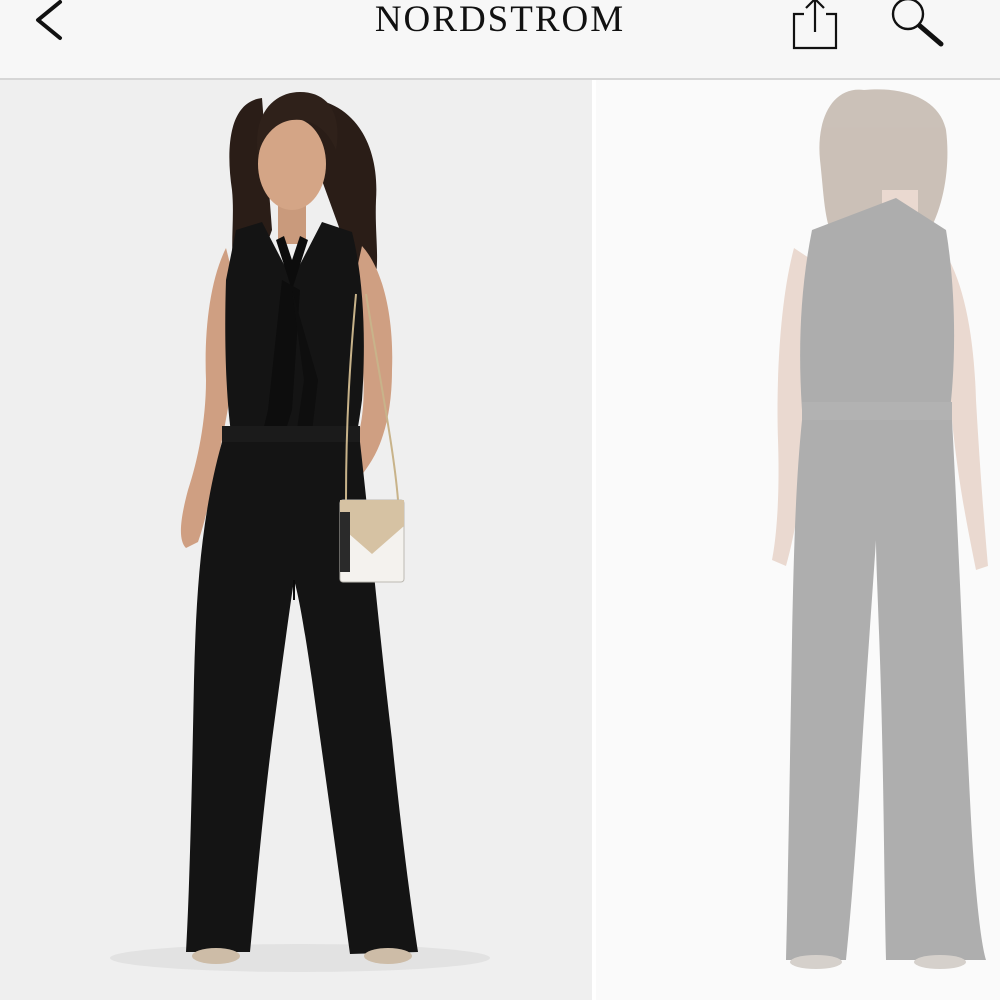 The height and width of the screenshot is (1000, 1000). I want to click on search-icon, so click(917, 23).